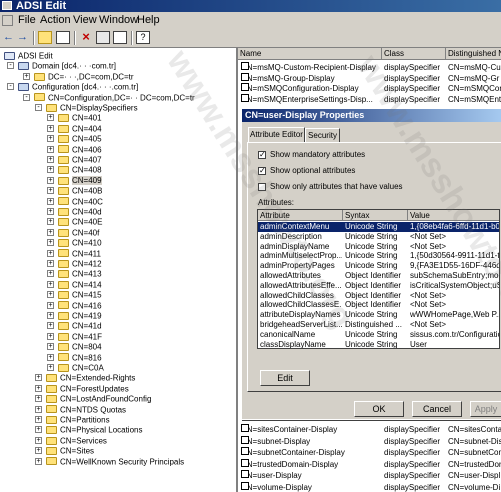  I want to click on tree-node-display-specifiers: - CN=DisplaySpecifiers, so click(86, 107).